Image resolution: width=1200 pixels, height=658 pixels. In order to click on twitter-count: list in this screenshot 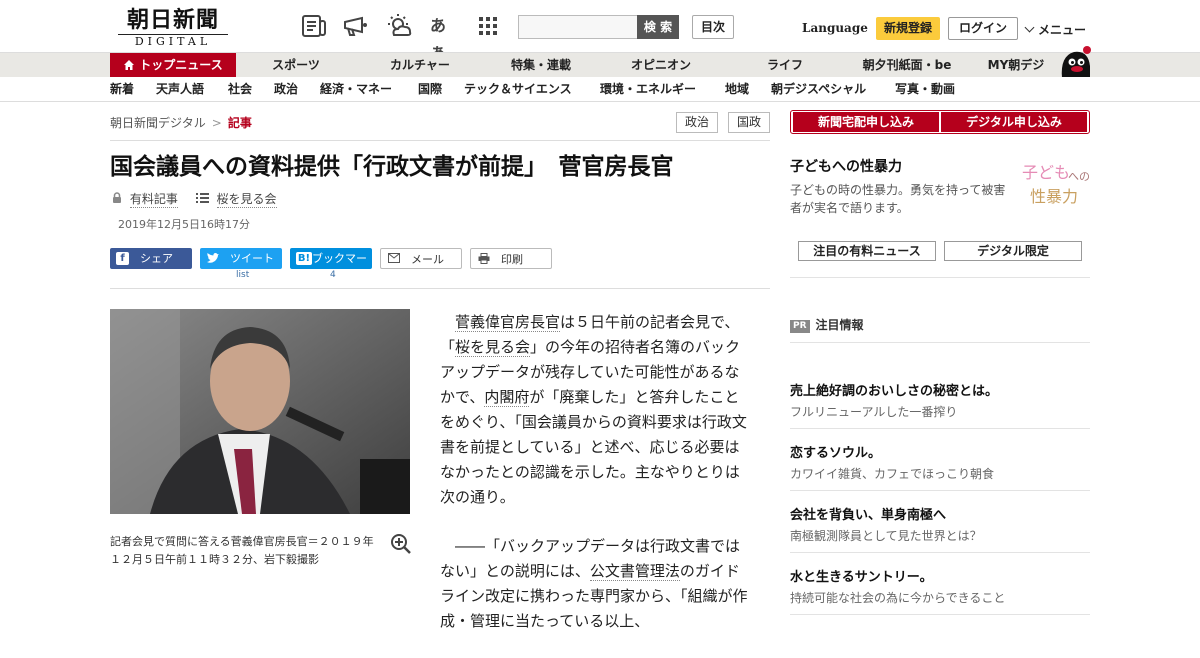, I will do `click(242, 275)`.